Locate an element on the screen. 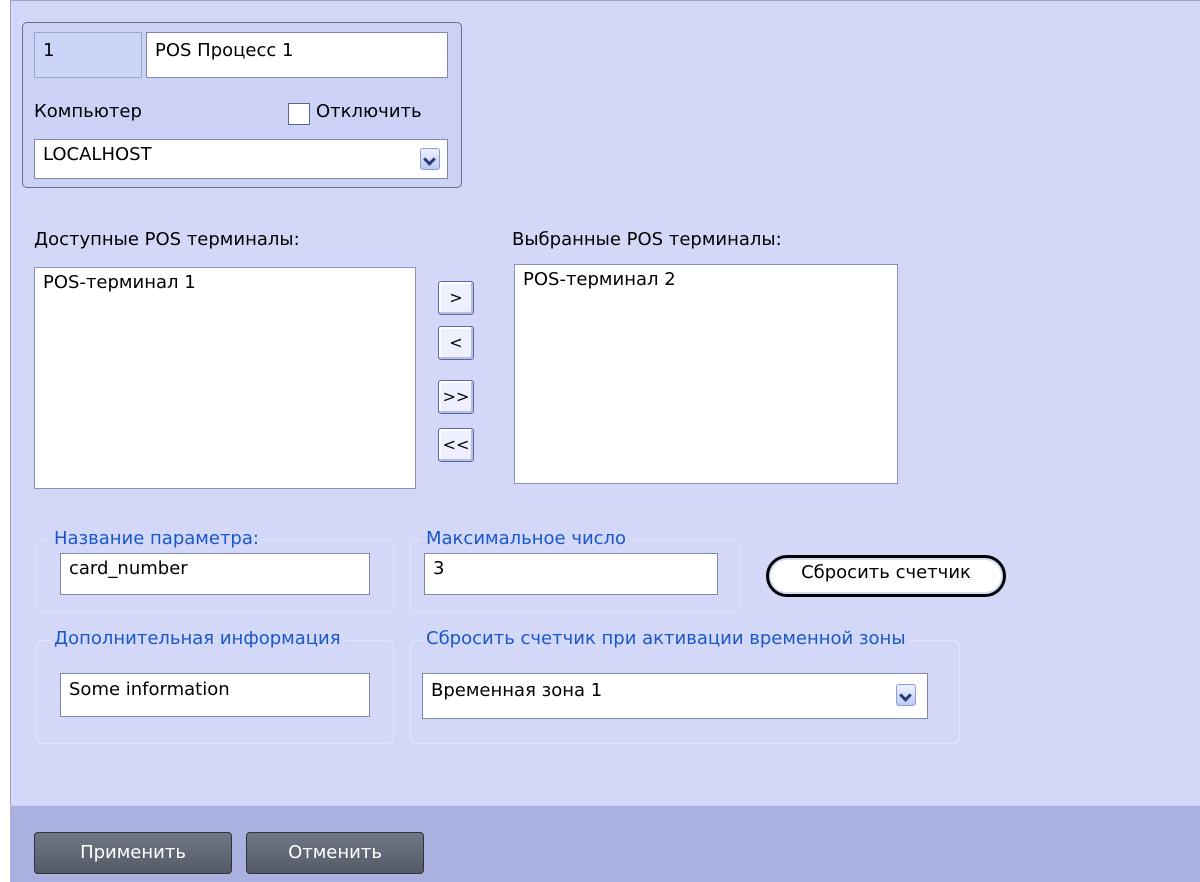 Image resolution: width=1200 pixels, height=882 pixels. reset-counter-button: Сбросить счетчик is located at coordinates (886, 576).